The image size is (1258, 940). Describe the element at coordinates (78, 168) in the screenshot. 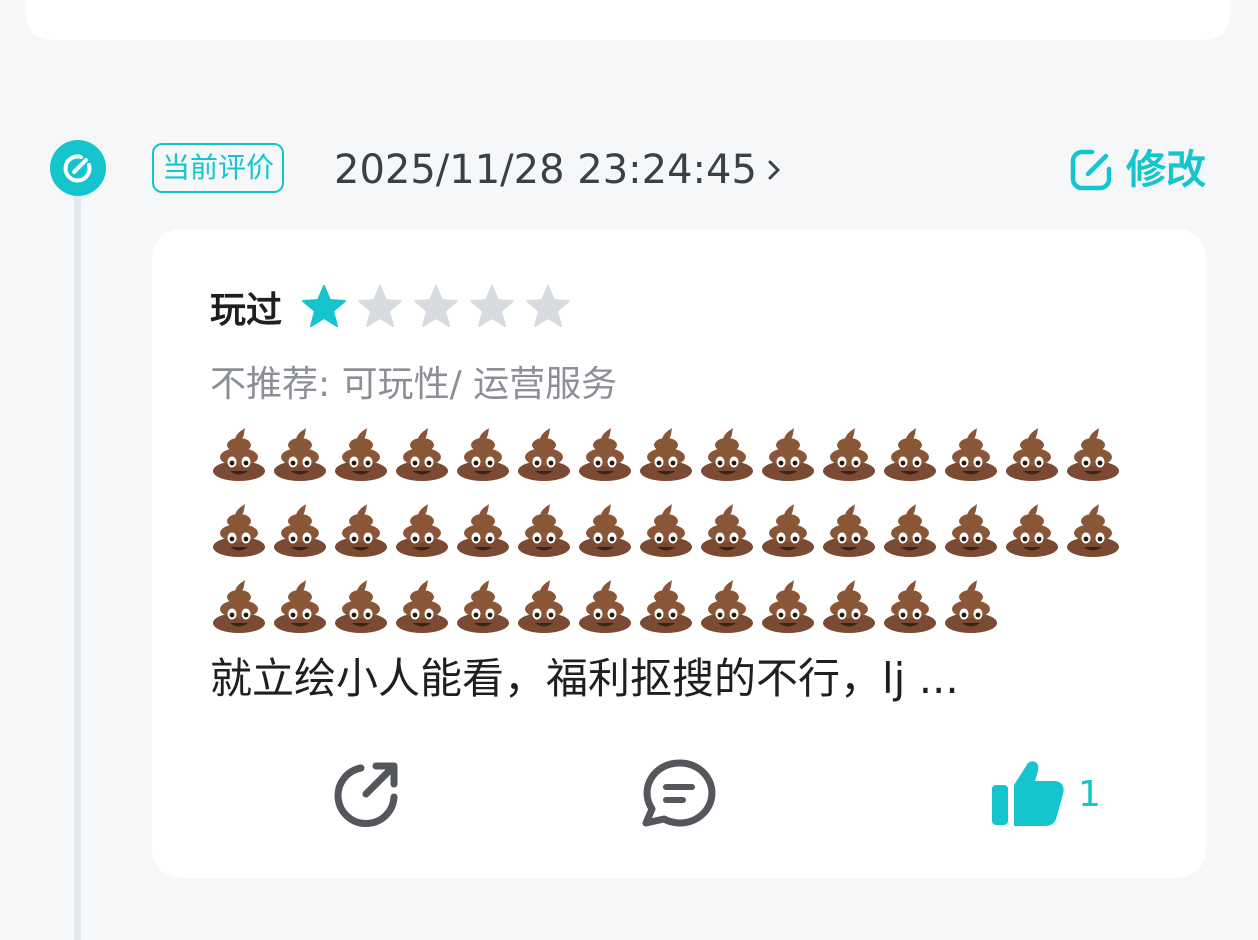

I see `edit-circle-icon` at that location.